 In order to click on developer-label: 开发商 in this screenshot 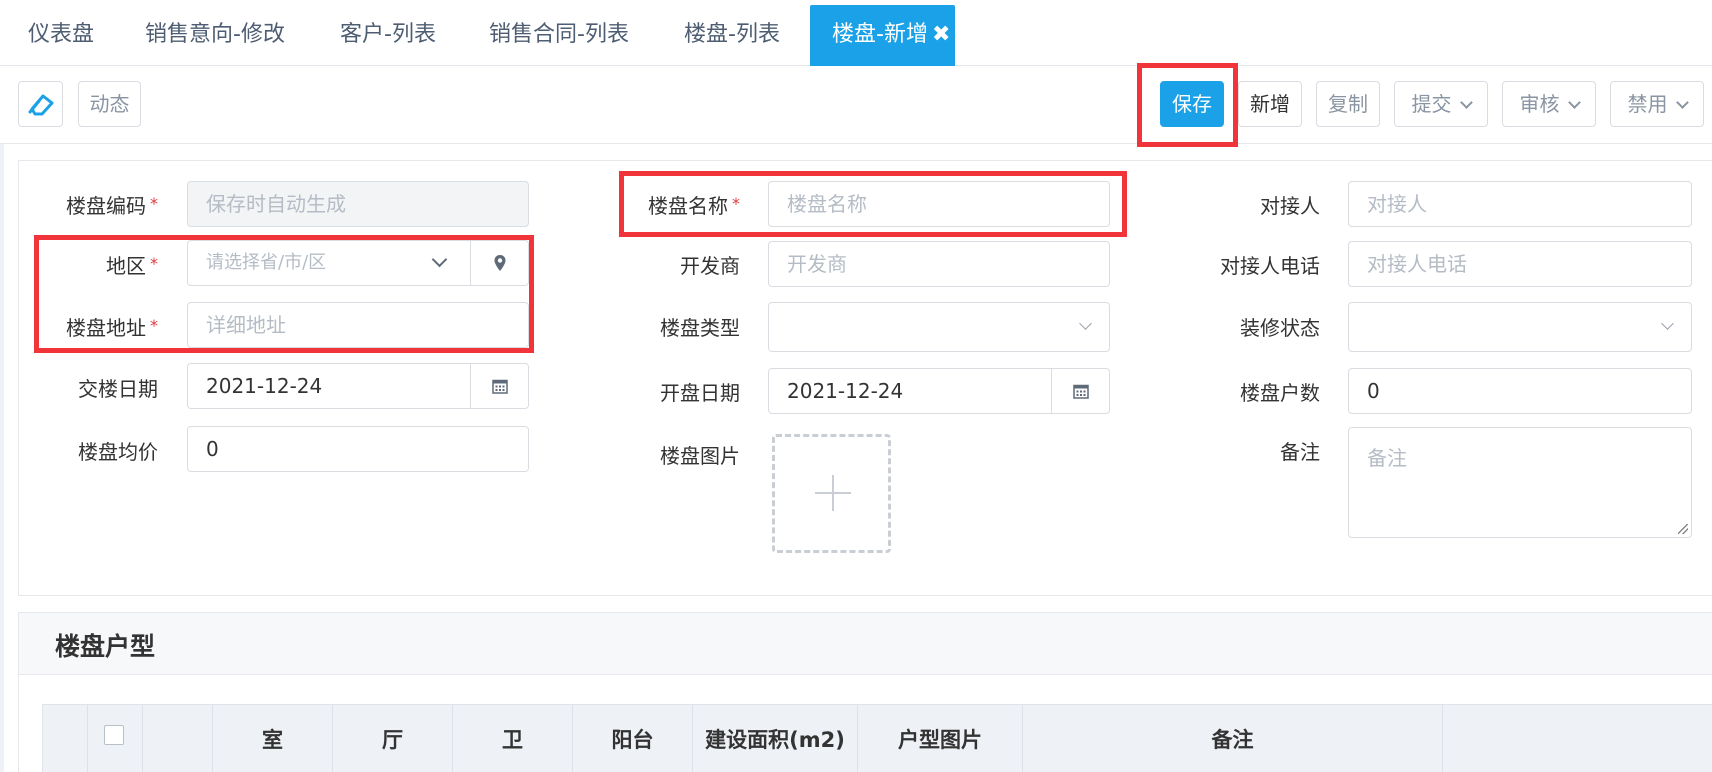, I will do `click(710, 266)`.